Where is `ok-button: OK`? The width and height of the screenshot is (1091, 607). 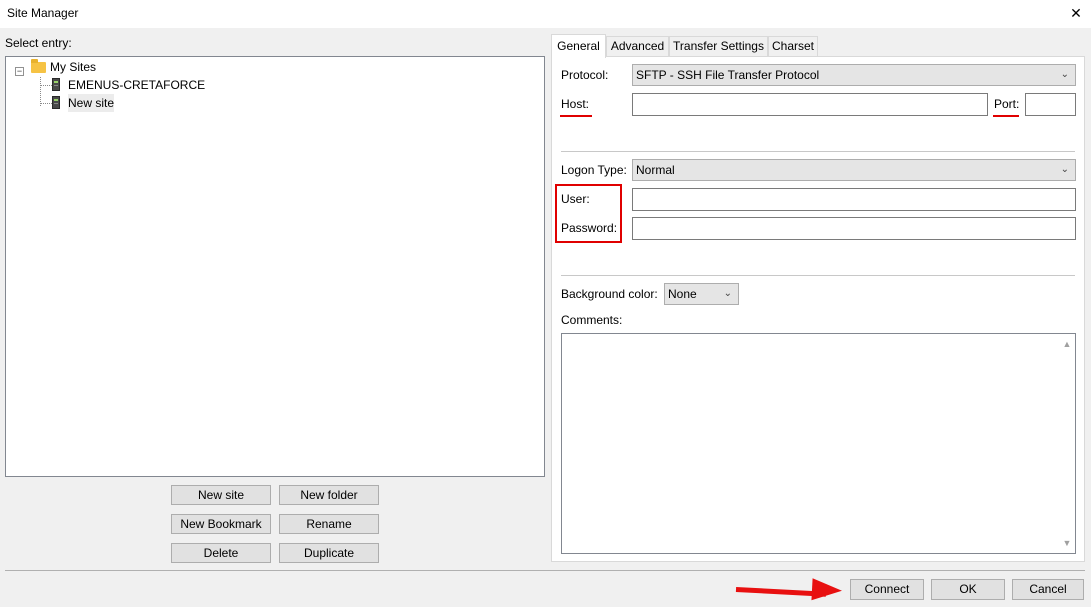
ok-button: OK is located at coordinates (968, 589).